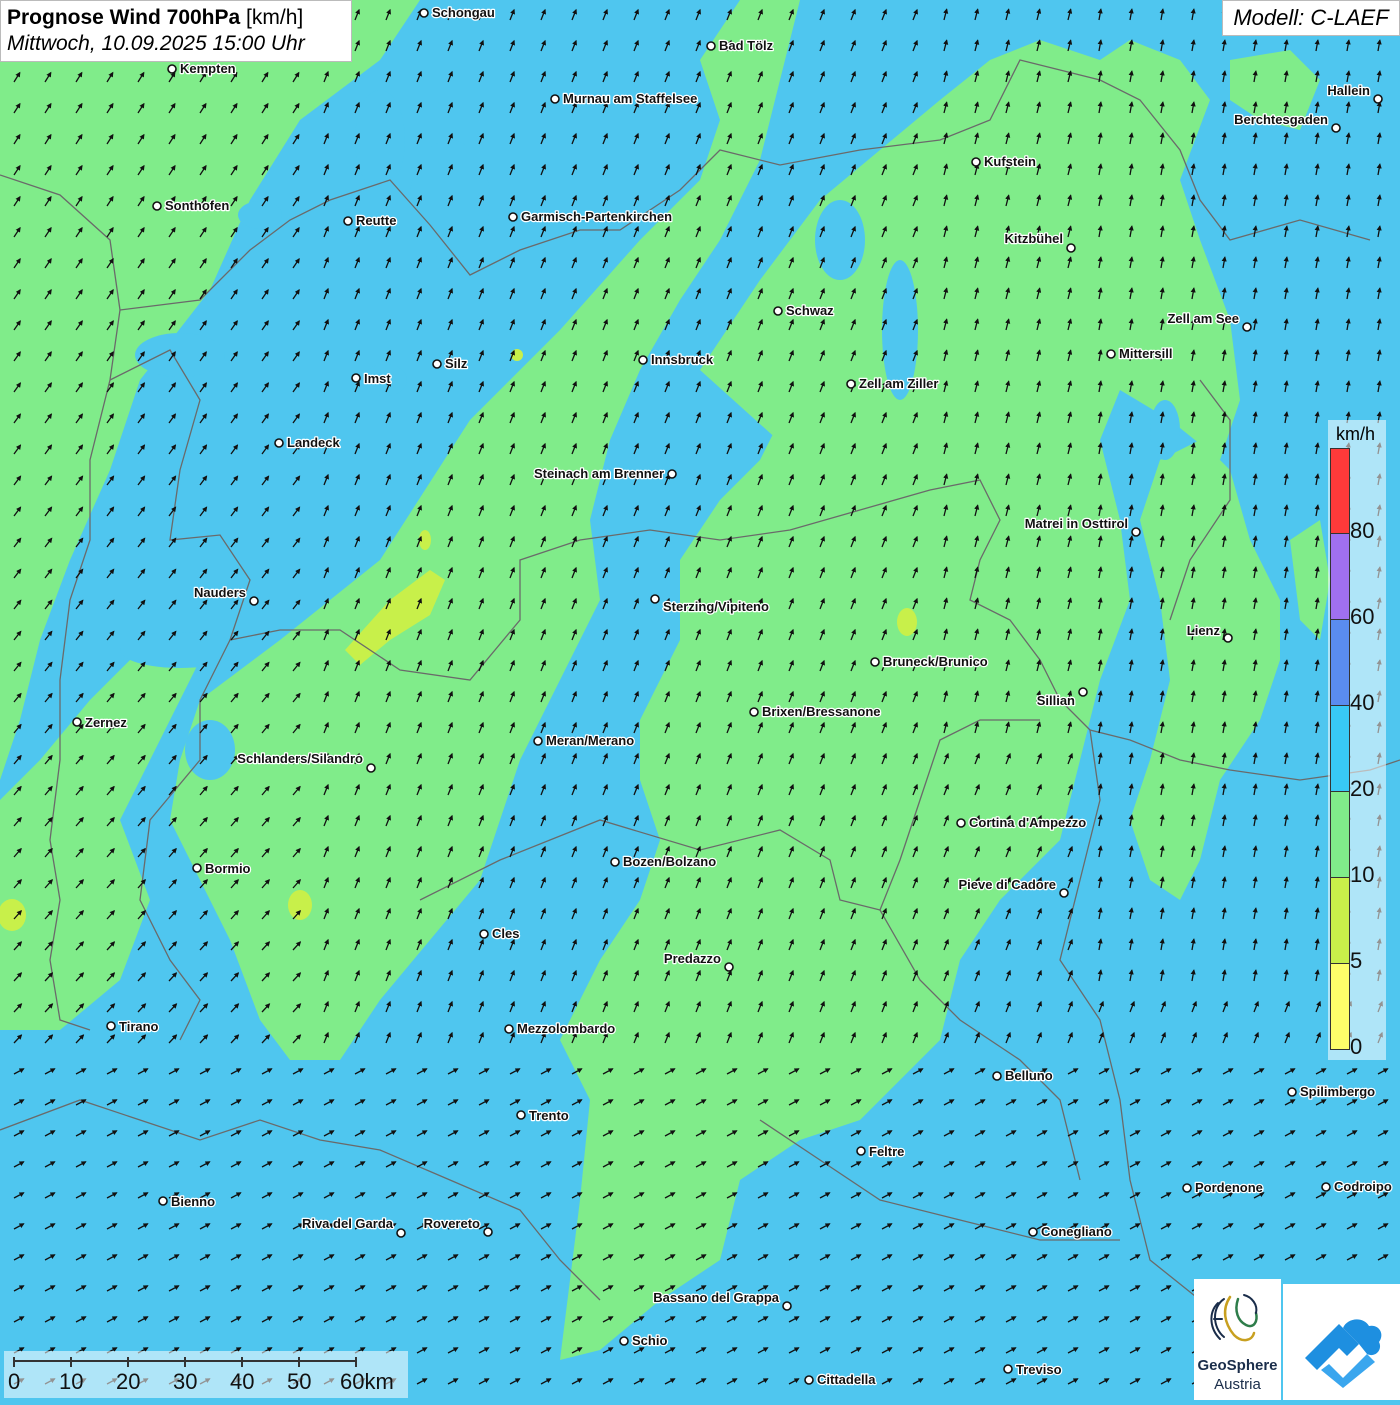 This screenshot has width=1400, height=1405. I want to click on legend-color-bar, so click(1340, 749).